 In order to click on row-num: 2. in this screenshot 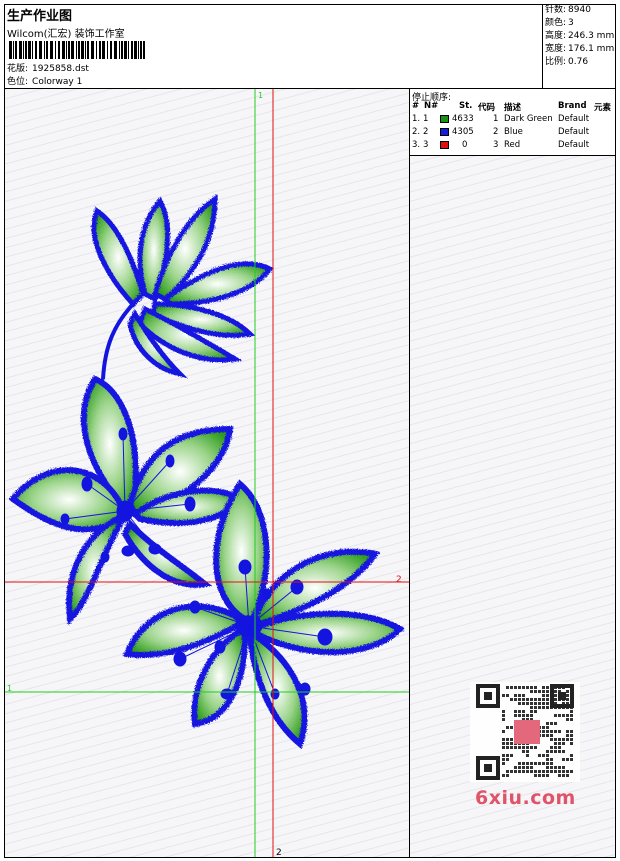, I will do `click(416, 132)`.